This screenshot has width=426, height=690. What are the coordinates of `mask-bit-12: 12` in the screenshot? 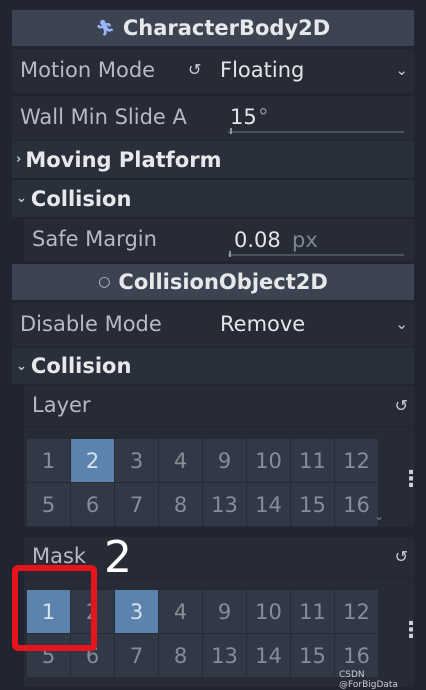 It's located at (356, 611).